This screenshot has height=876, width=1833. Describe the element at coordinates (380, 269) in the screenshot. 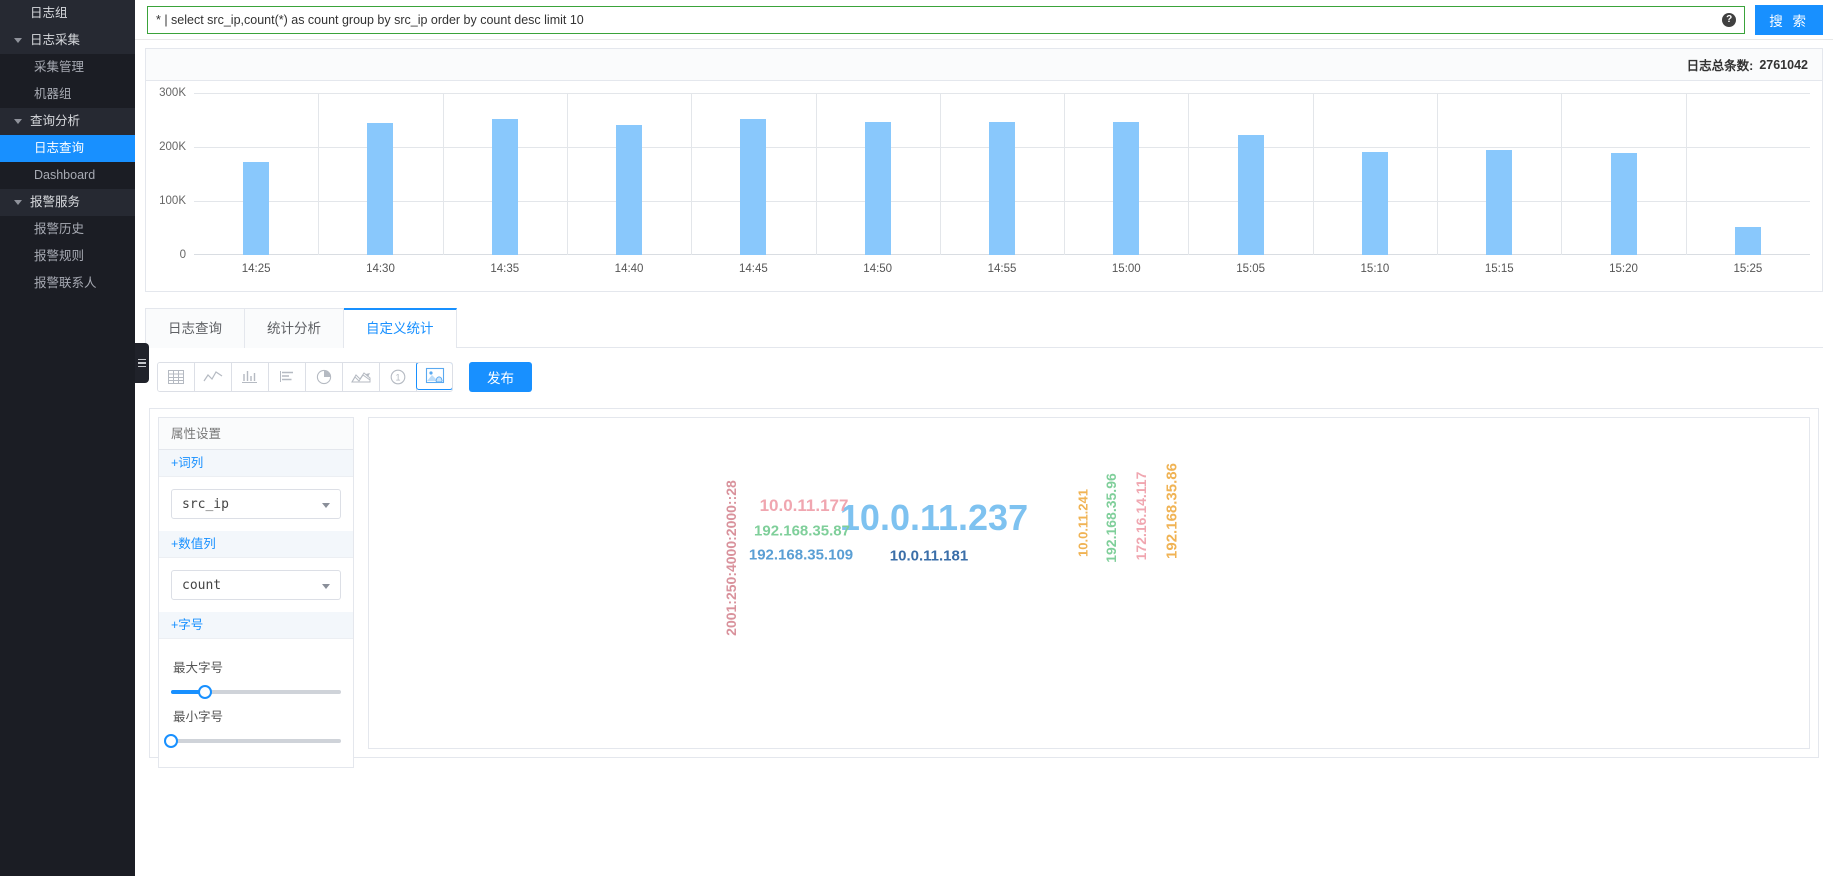

I see `x-axis-tick-label: 14:30` at that location.